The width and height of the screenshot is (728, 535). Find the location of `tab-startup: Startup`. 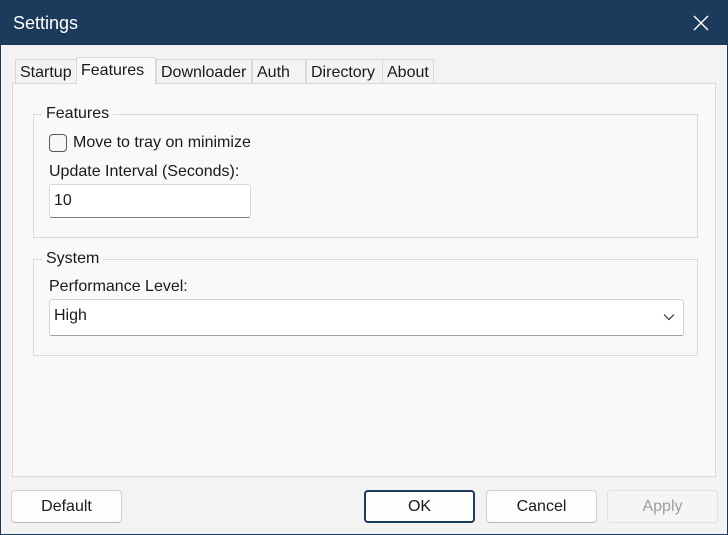

tab-startup: Startup is located at coordinates (46, 71).